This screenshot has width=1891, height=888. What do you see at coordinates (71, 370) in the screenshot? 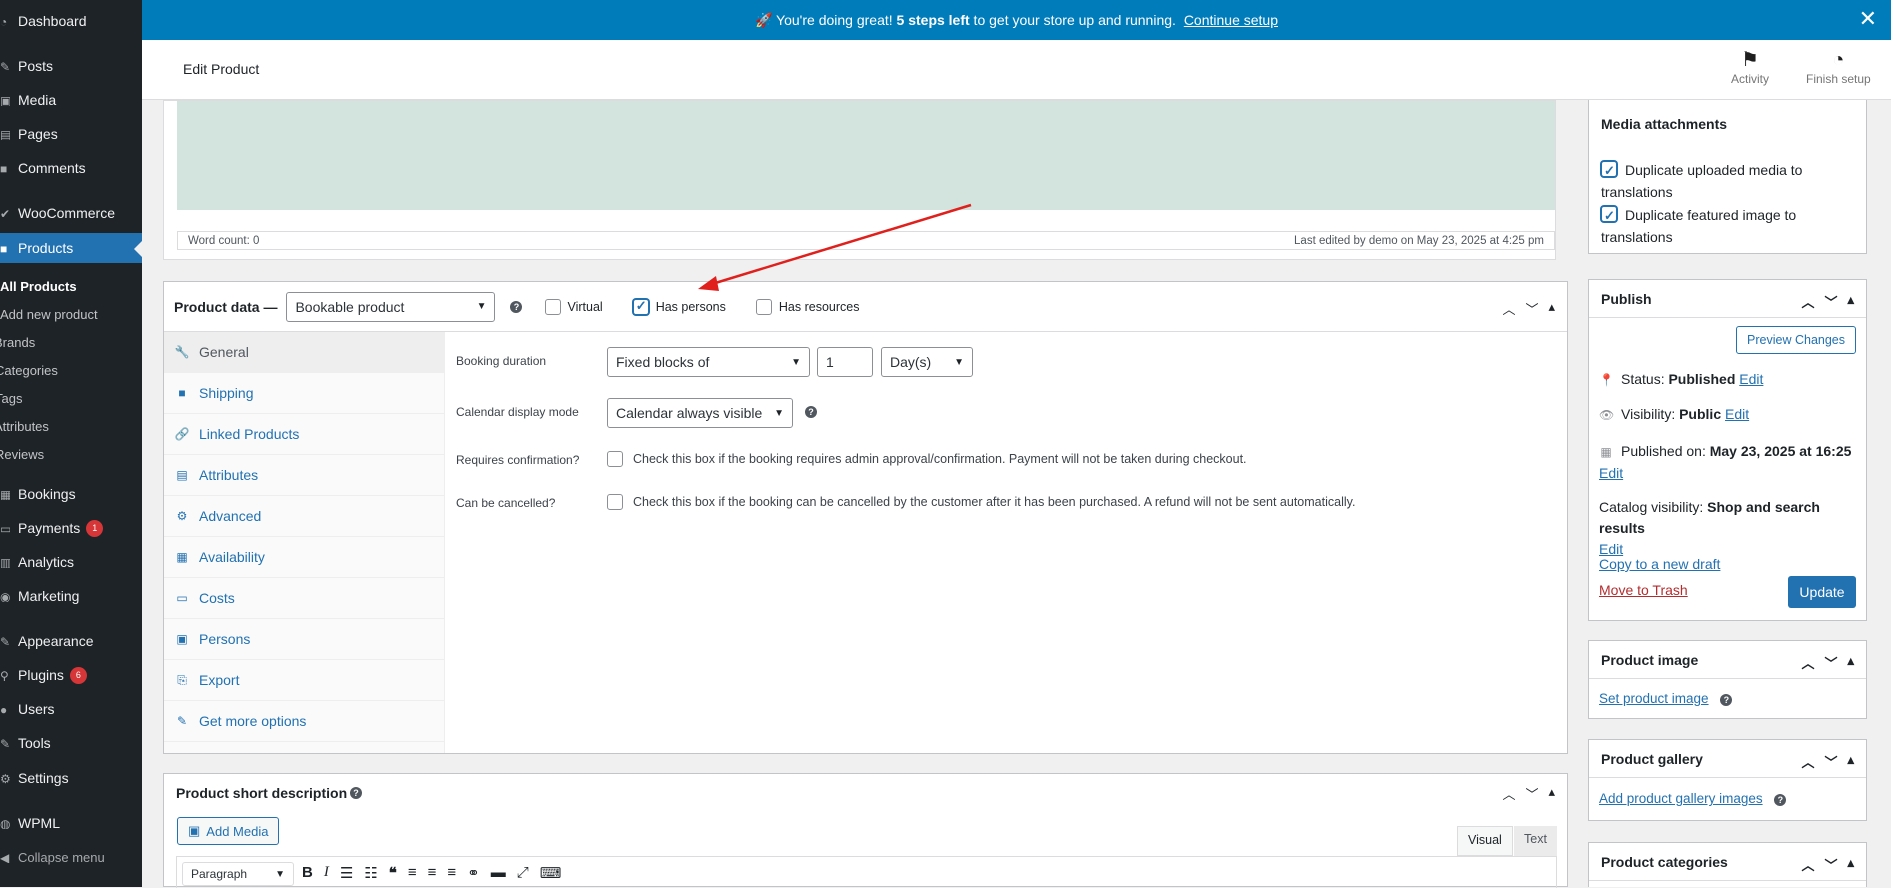
I see `submenu-categories: Categories` at bounding box center [71, 370].